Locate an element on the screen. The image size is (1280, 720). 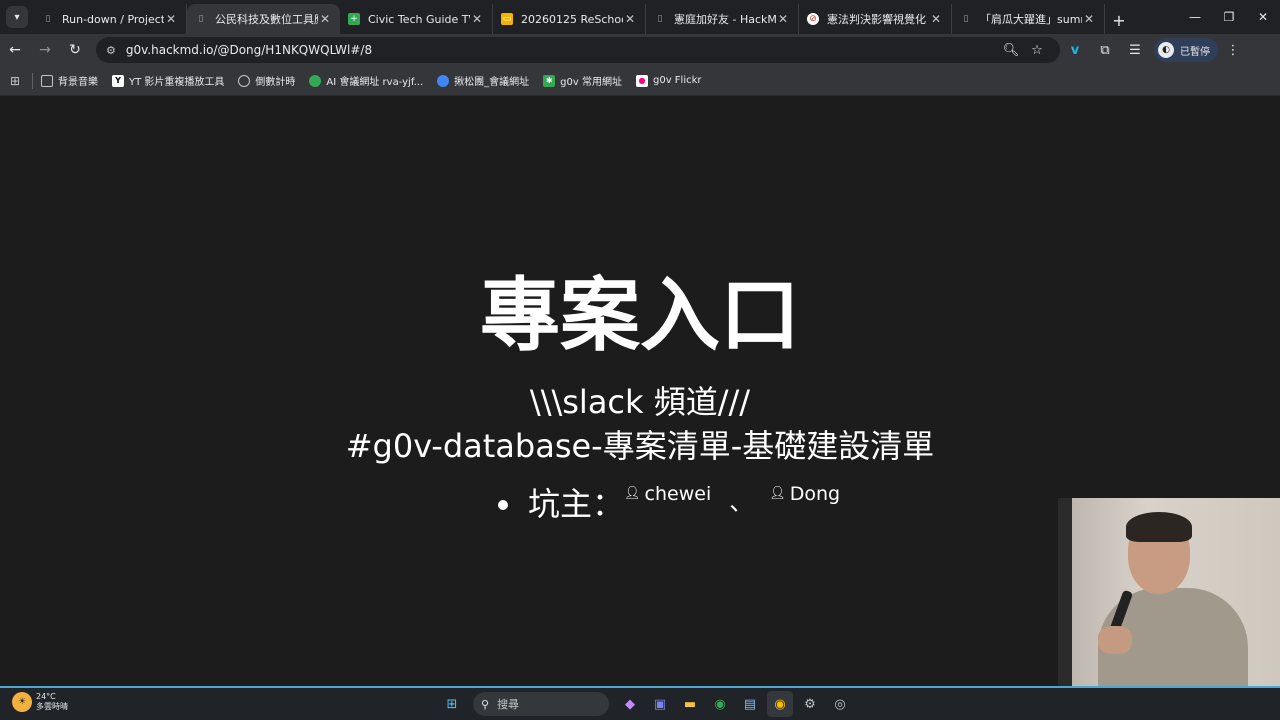
tab-title: Run-down / Projects is located at coordinates (113, 19).